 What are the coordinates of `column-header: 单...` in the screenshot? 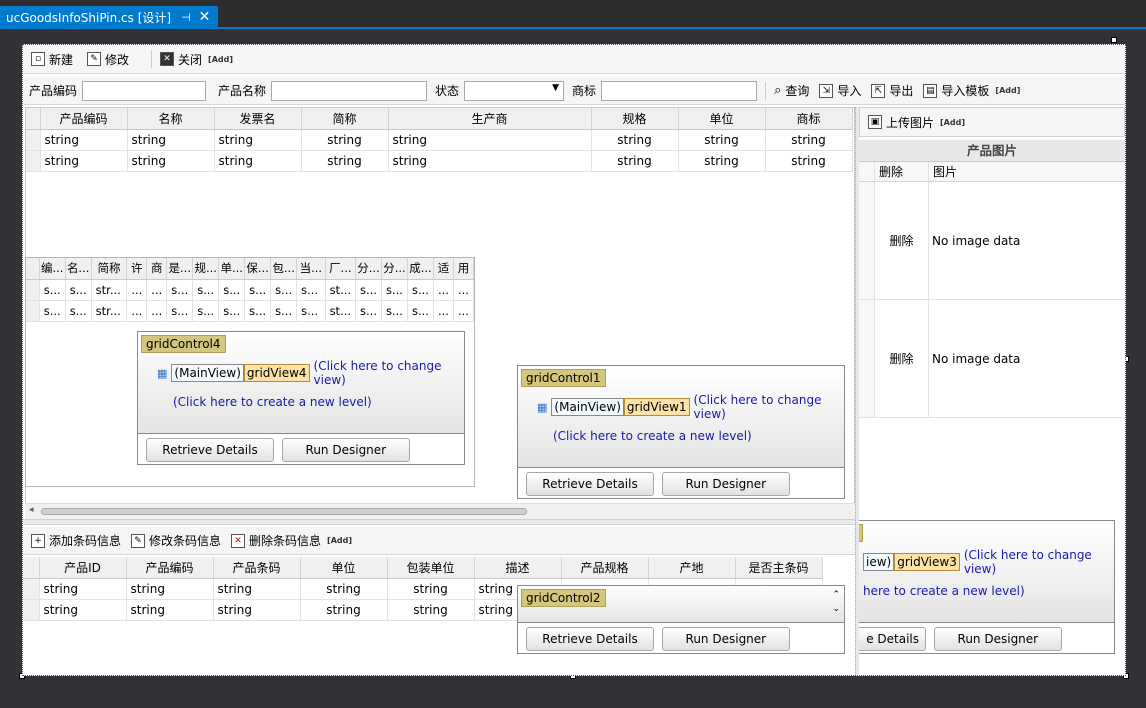 It's located at (232, 269).